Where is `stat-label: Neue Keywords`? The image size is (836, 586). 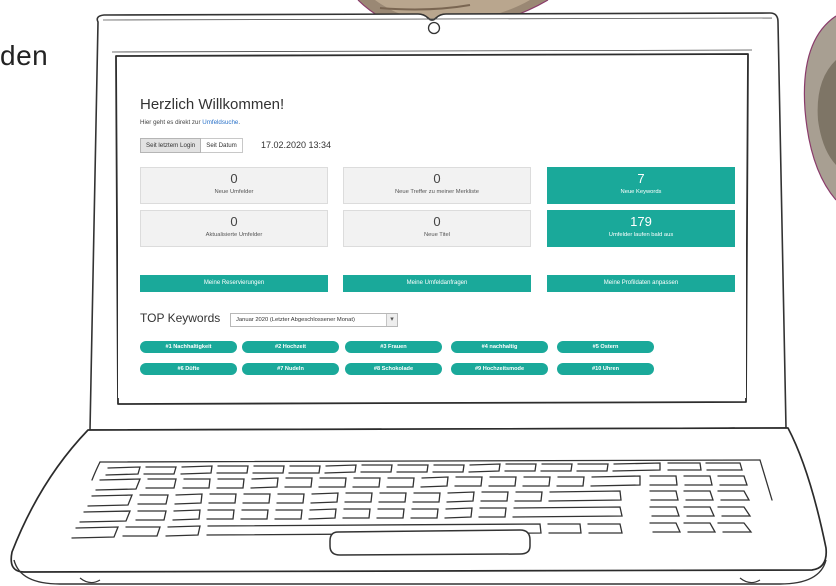 stat-label: Neue Keywords is located at coordinates (641, 192).